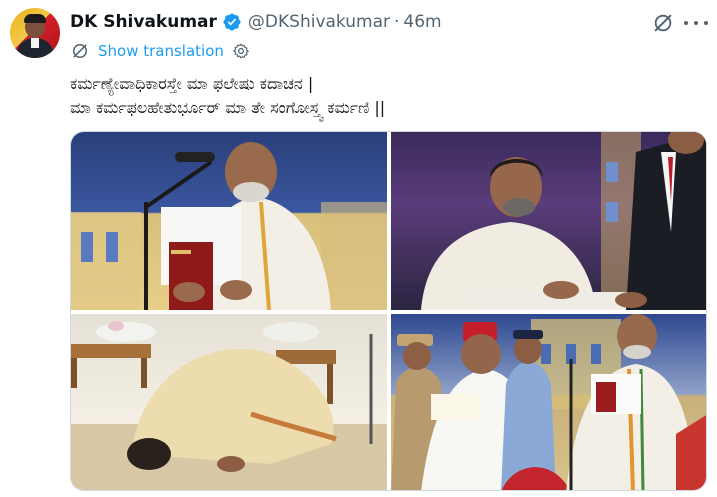 The image size is (717, 497). Describe the element at coordinates (143, 22) in the screenshot. I see `display-name: DK Shivakumar` at that location.